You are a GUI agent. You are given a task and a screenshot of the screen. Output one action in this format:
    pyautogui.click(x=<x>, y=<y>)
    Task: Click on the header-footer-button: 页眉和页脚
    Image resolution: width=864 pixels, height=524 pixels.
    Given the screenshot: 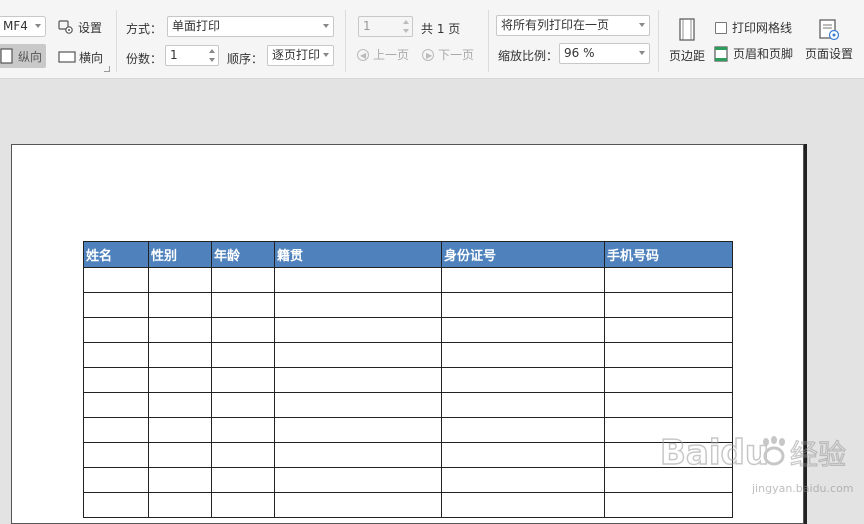 What is the action you would take?
    pyautogui.click(x=753, y=53)
    